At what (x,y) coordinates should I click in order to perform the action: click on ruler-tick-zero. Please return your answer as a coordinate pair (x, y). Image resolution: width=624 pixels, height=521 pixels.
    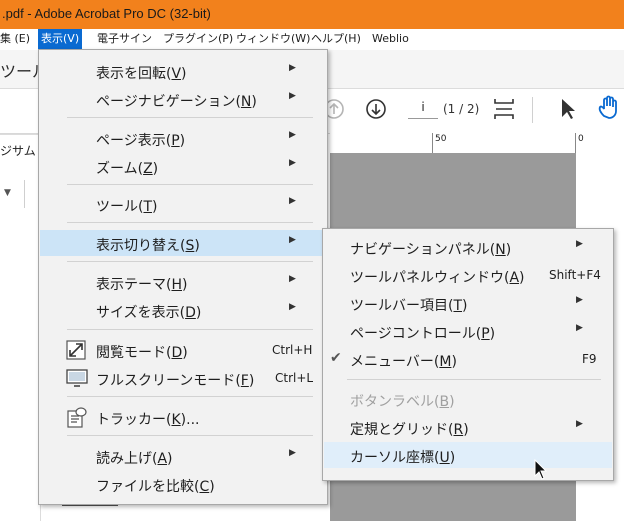
    Looking at the image, I should click on (575, 143).